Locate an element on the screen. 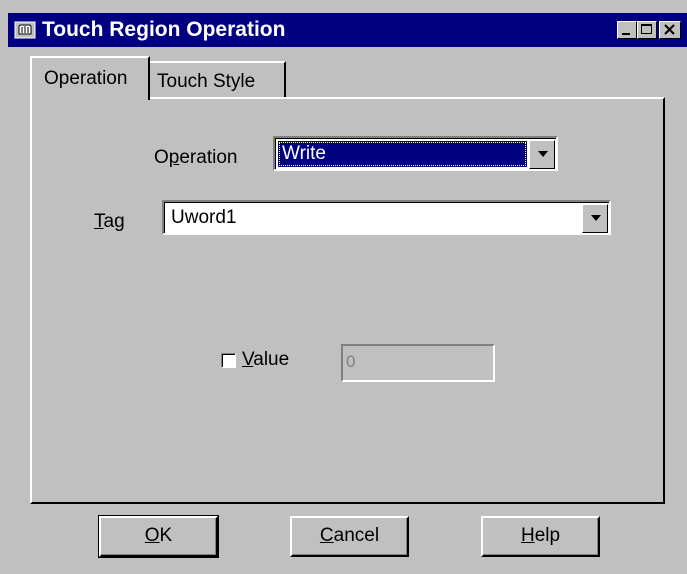  value-checkbox is located at coordinates (228, 360).